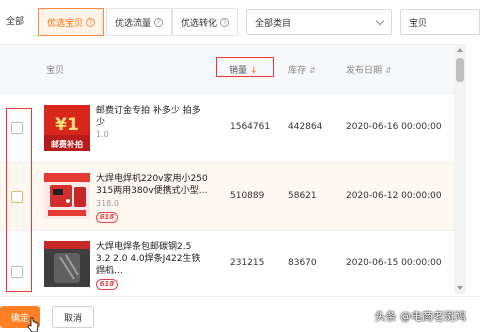  What do you see at coordinates (273, 23) in the screenshot?
I see `category-select-value: 全部类目` at bounding box center [273, 23].